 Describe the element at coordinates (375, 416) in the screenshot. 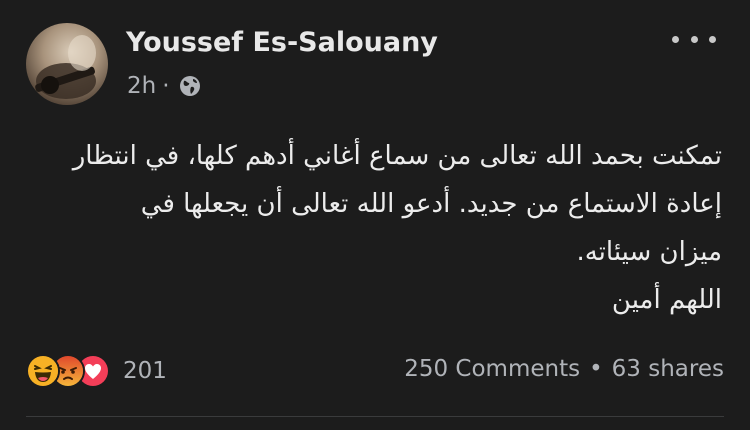

I see `divider` at that location.